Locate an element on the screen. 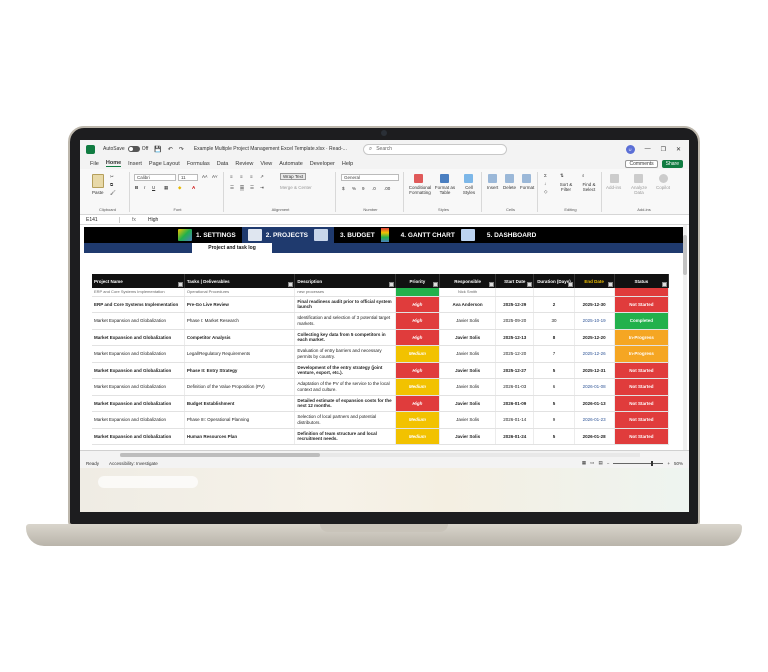  wrap-text-button: Wrap Text is located at coordinates (293, 176).